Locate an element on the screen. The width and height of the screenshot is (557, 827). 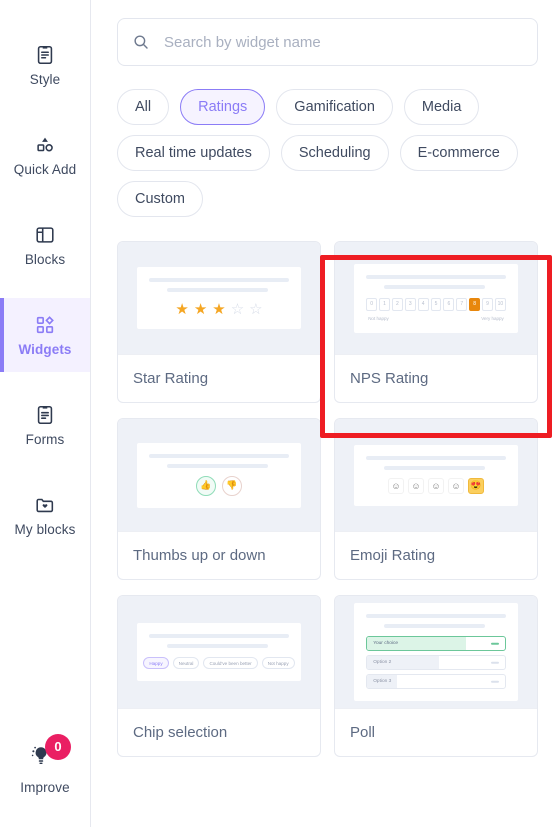
nps-cell: 7 is located at coordinates (462, 304).